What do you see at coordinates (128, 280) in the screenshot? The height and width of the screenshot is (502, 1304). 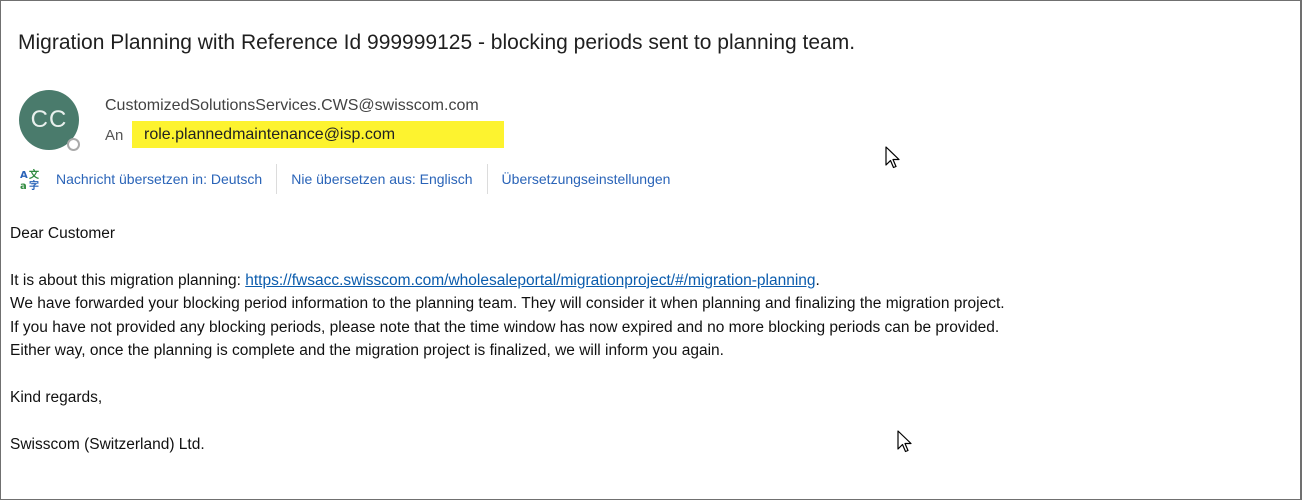 I see `body-line-1-prefix: It is about this migration planning:` at bounding box center [128, 280].